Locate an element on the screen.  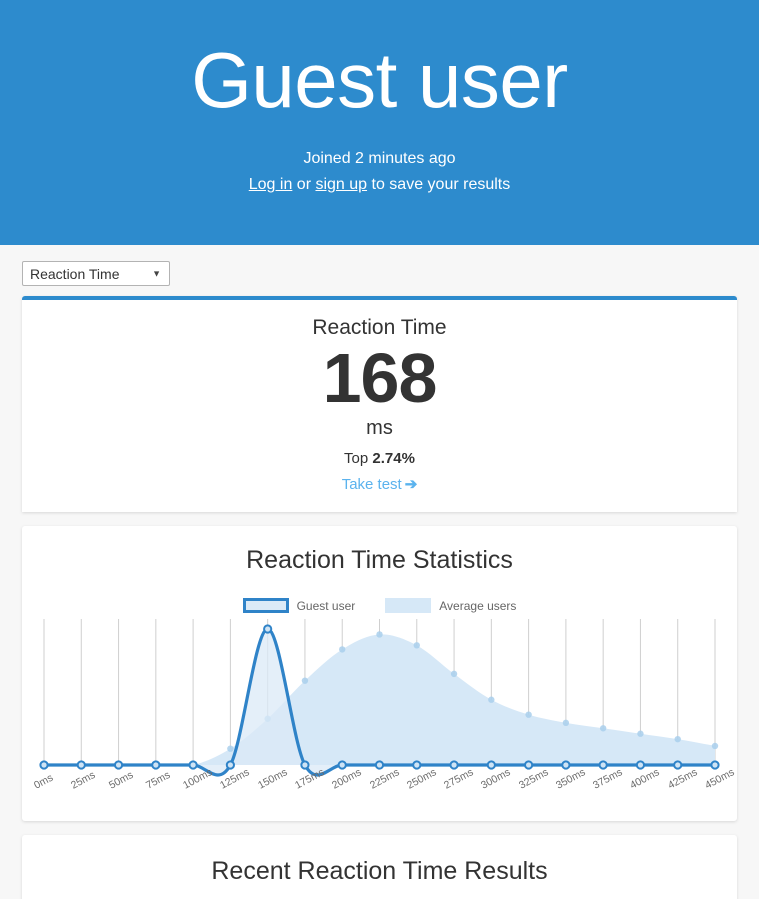
legend-label: Guest user is located at coordinates (326, 605).